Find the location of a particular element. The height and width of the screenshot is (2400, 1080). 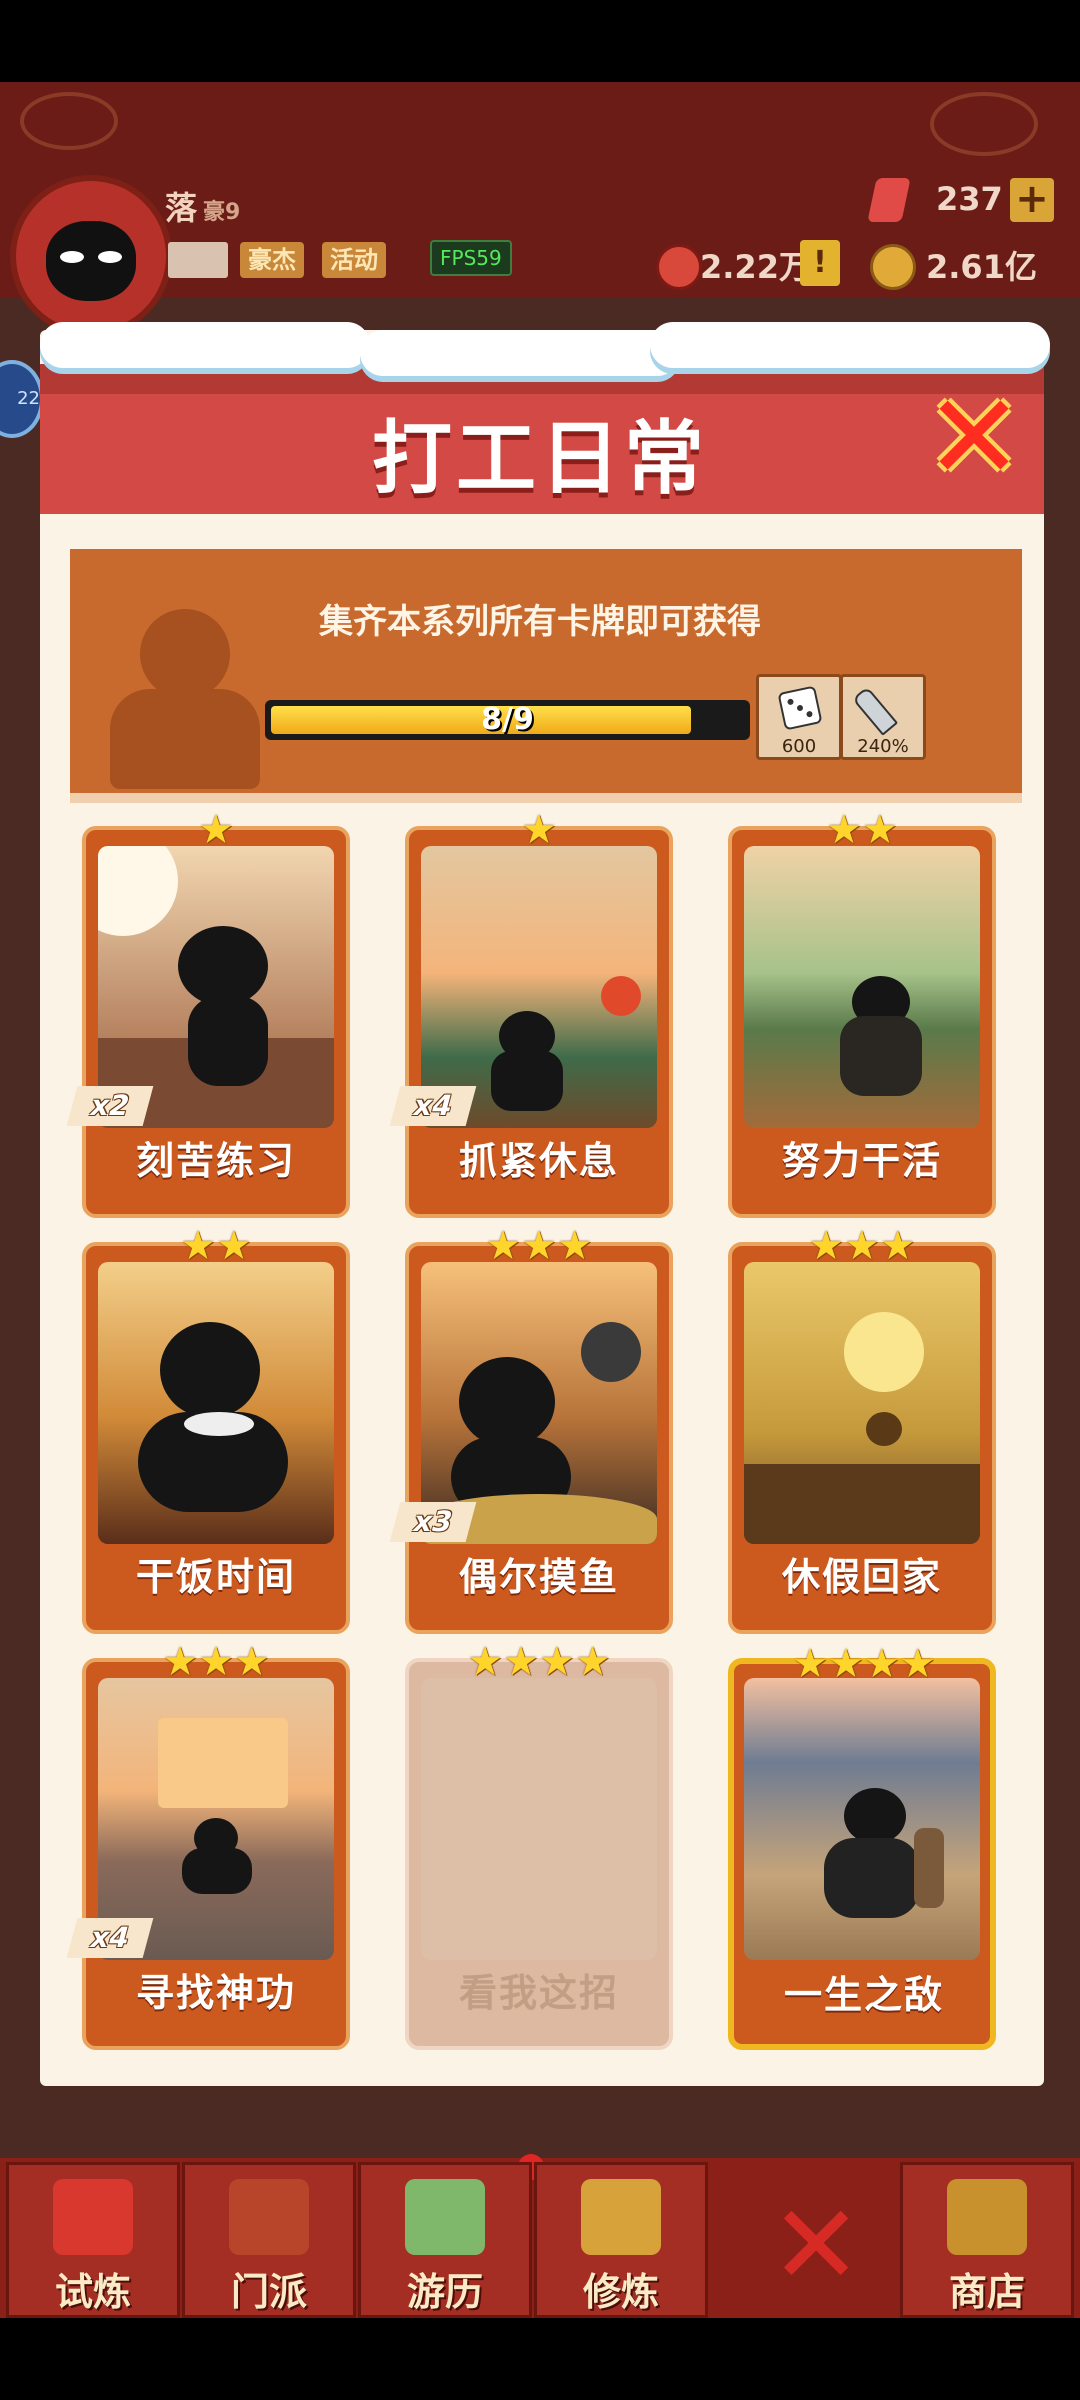

close-nav-icon: ✕ is located at coordinates (816, 2245).